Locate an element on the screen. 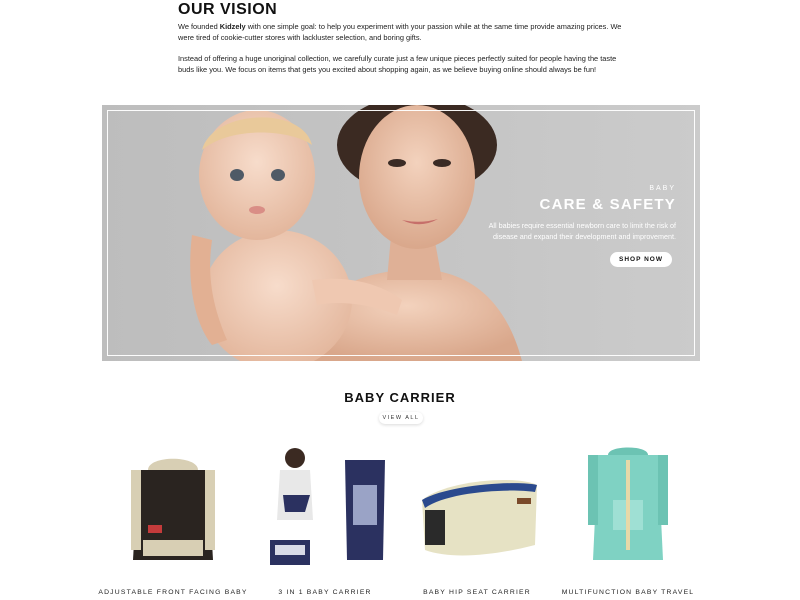 This screenshot has width=800, height=600. vision-heading: OUR VISION is located at coordinates (228, 9).